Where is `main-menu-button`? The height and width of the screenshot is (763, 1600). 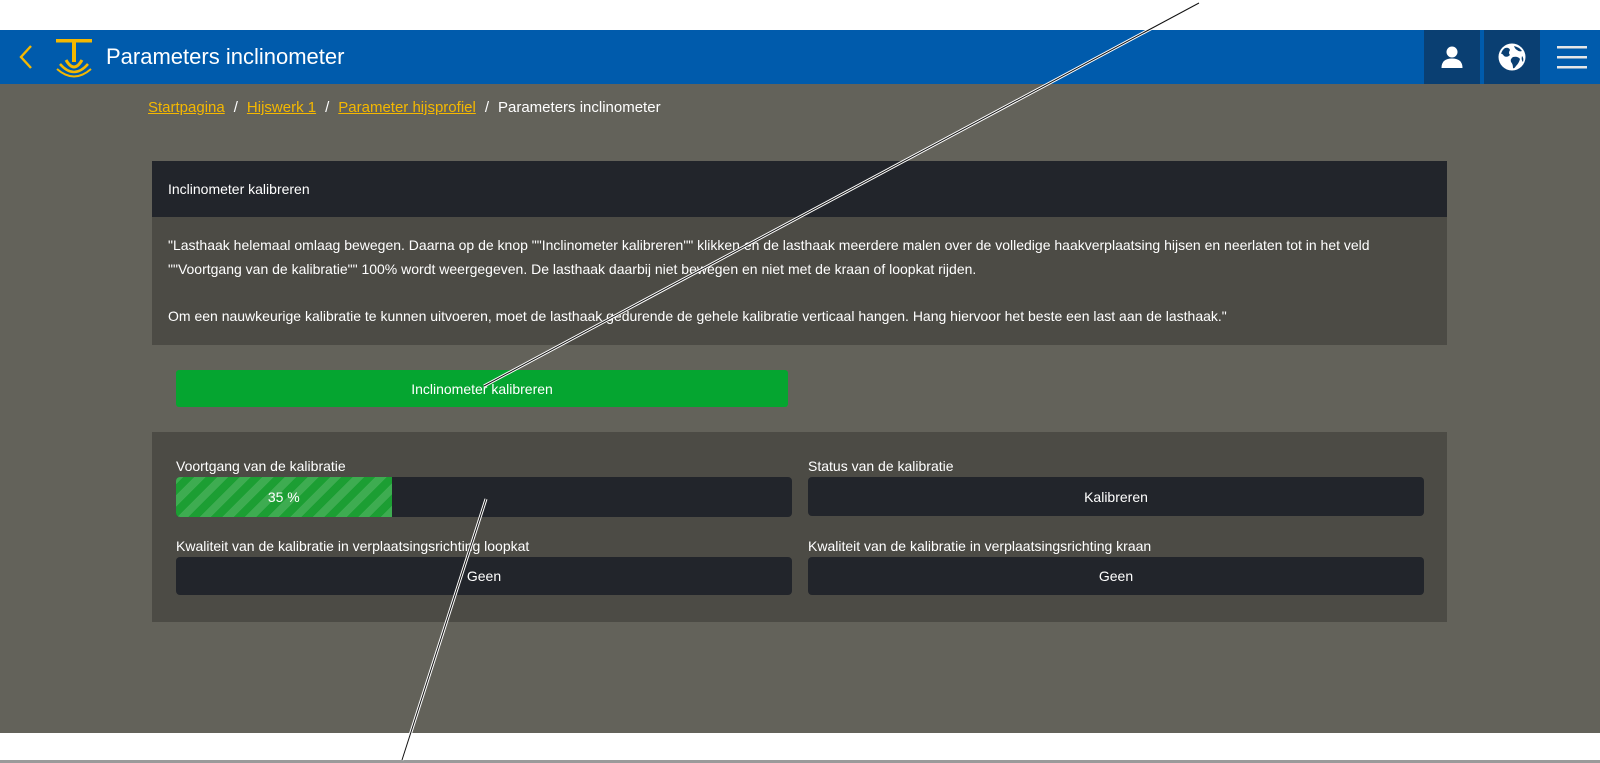 main-menu-button is located at coordinates (1572, 57).